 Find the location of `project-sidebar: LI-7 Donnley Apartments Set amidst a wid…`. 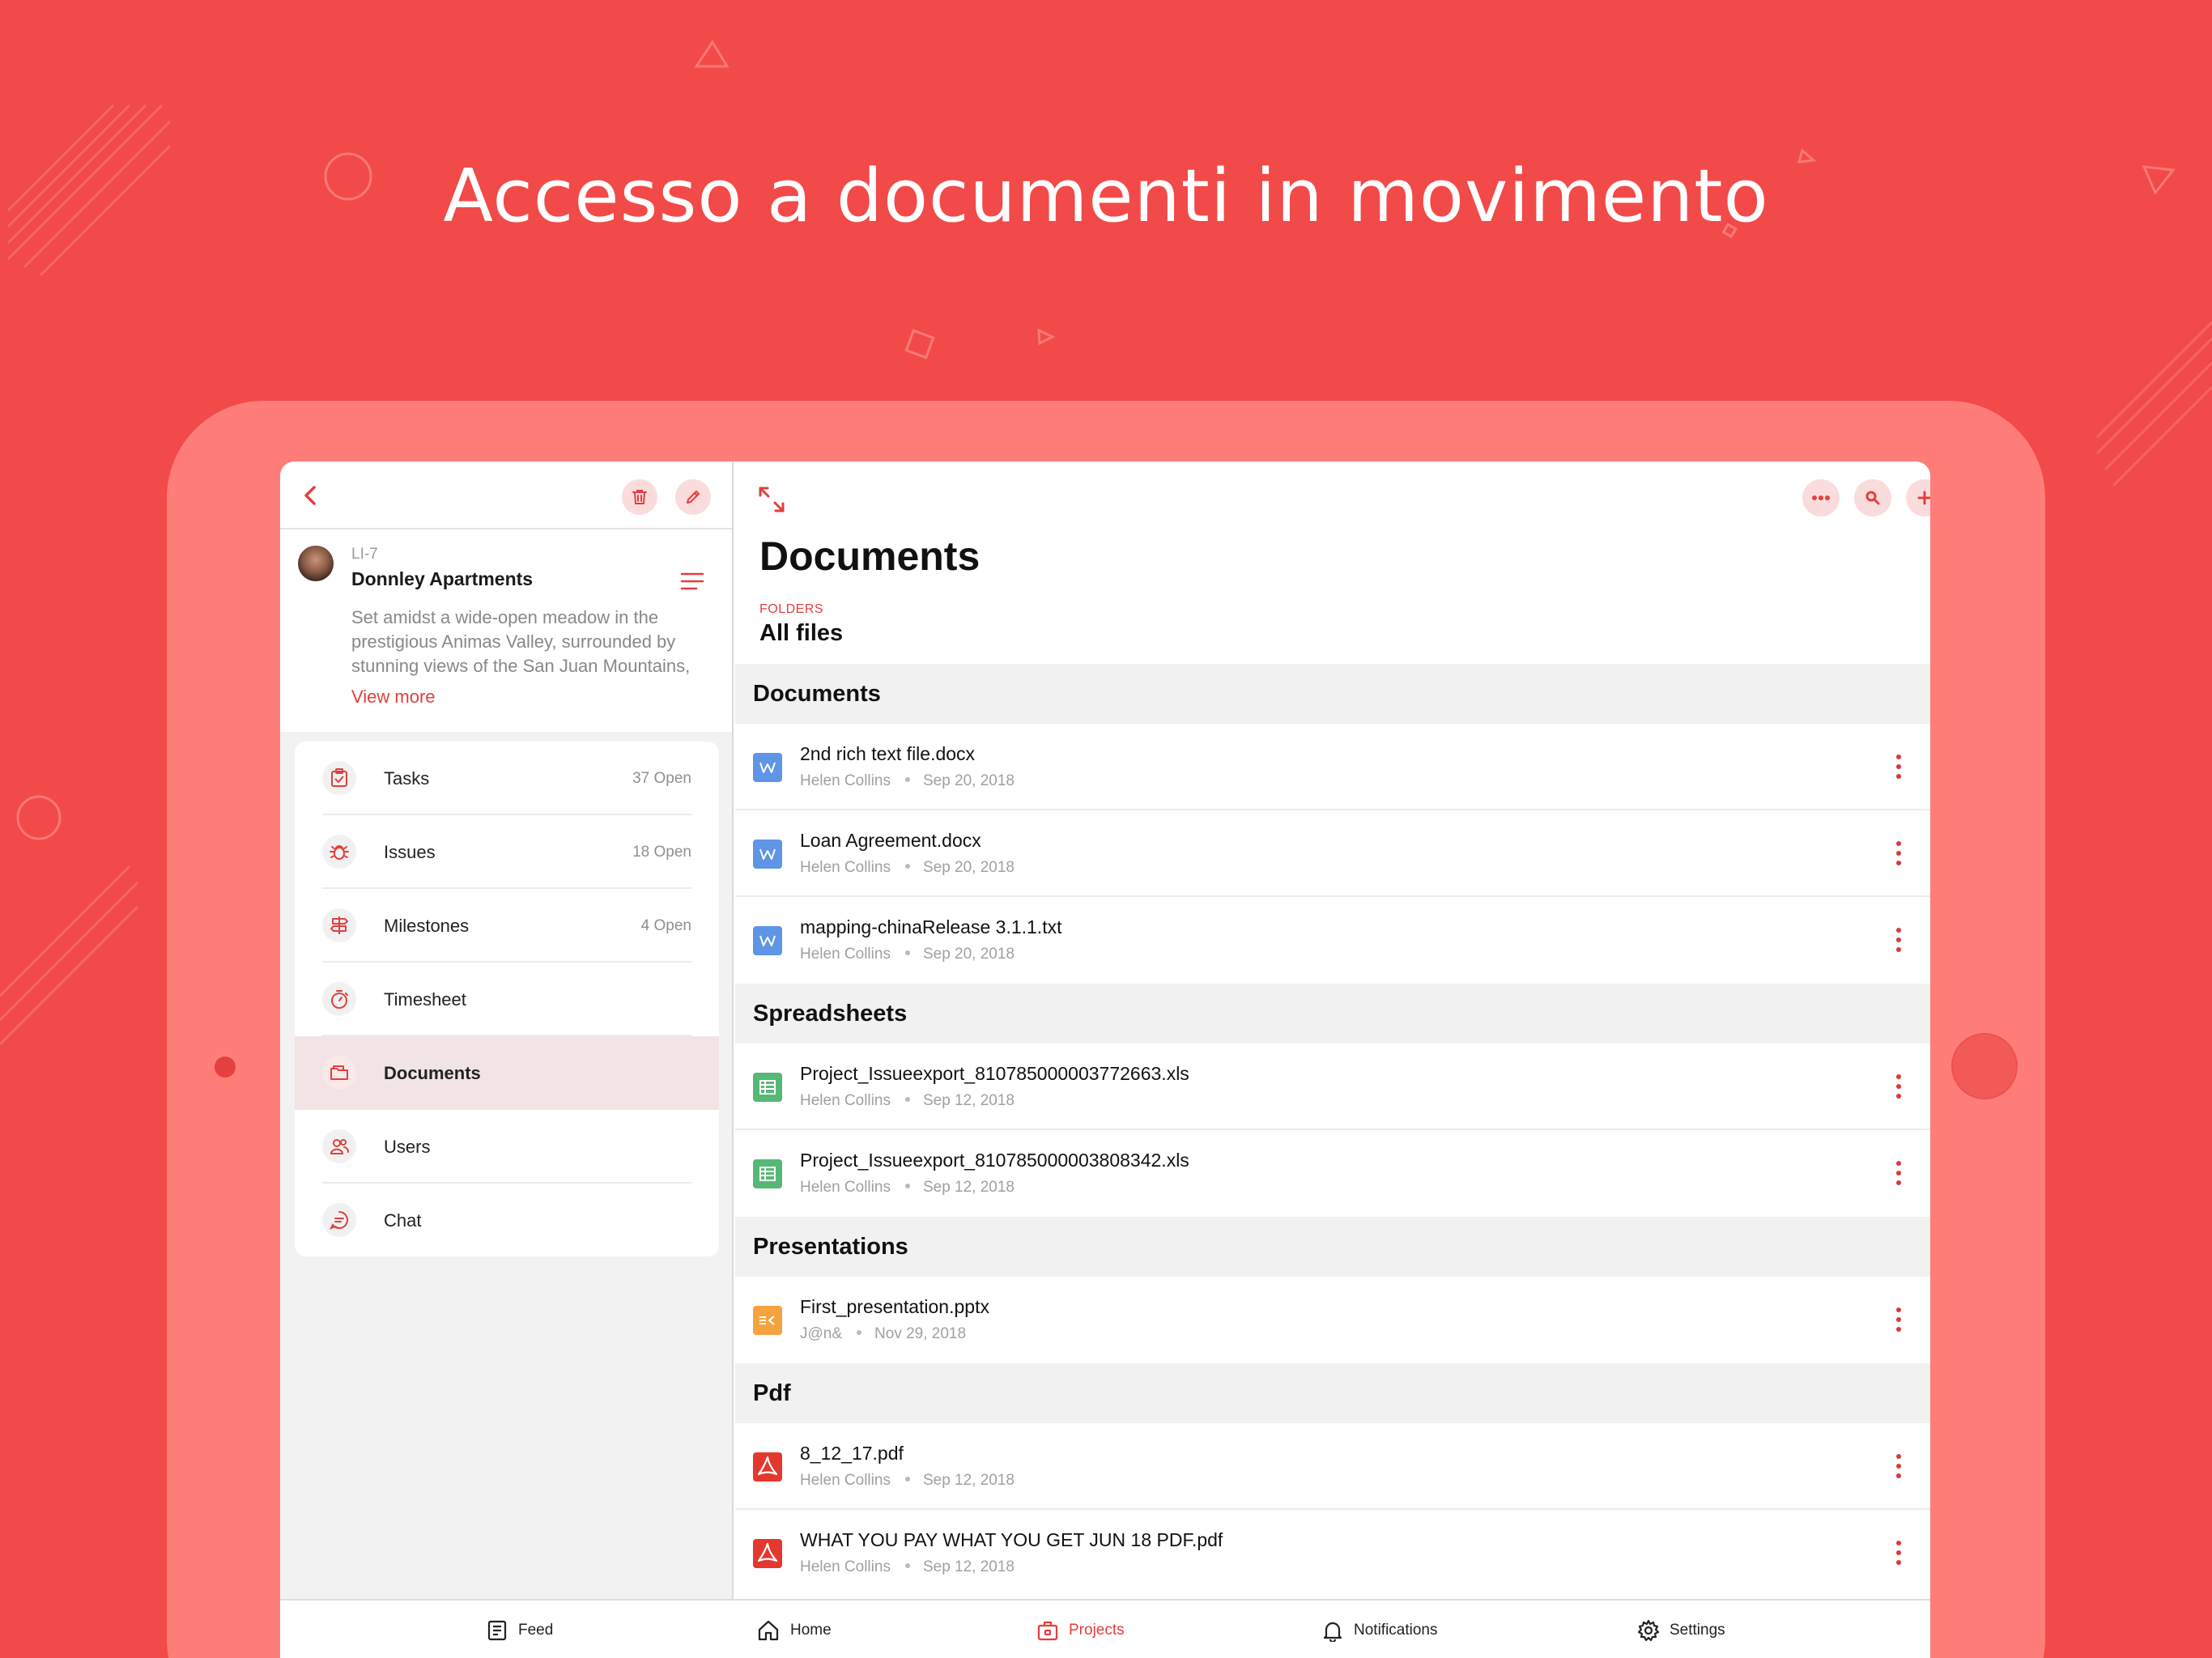

project-sidebar: LI-7 Donnley Apartments Set amidst a wid… is located at coordinates (507, 1030).